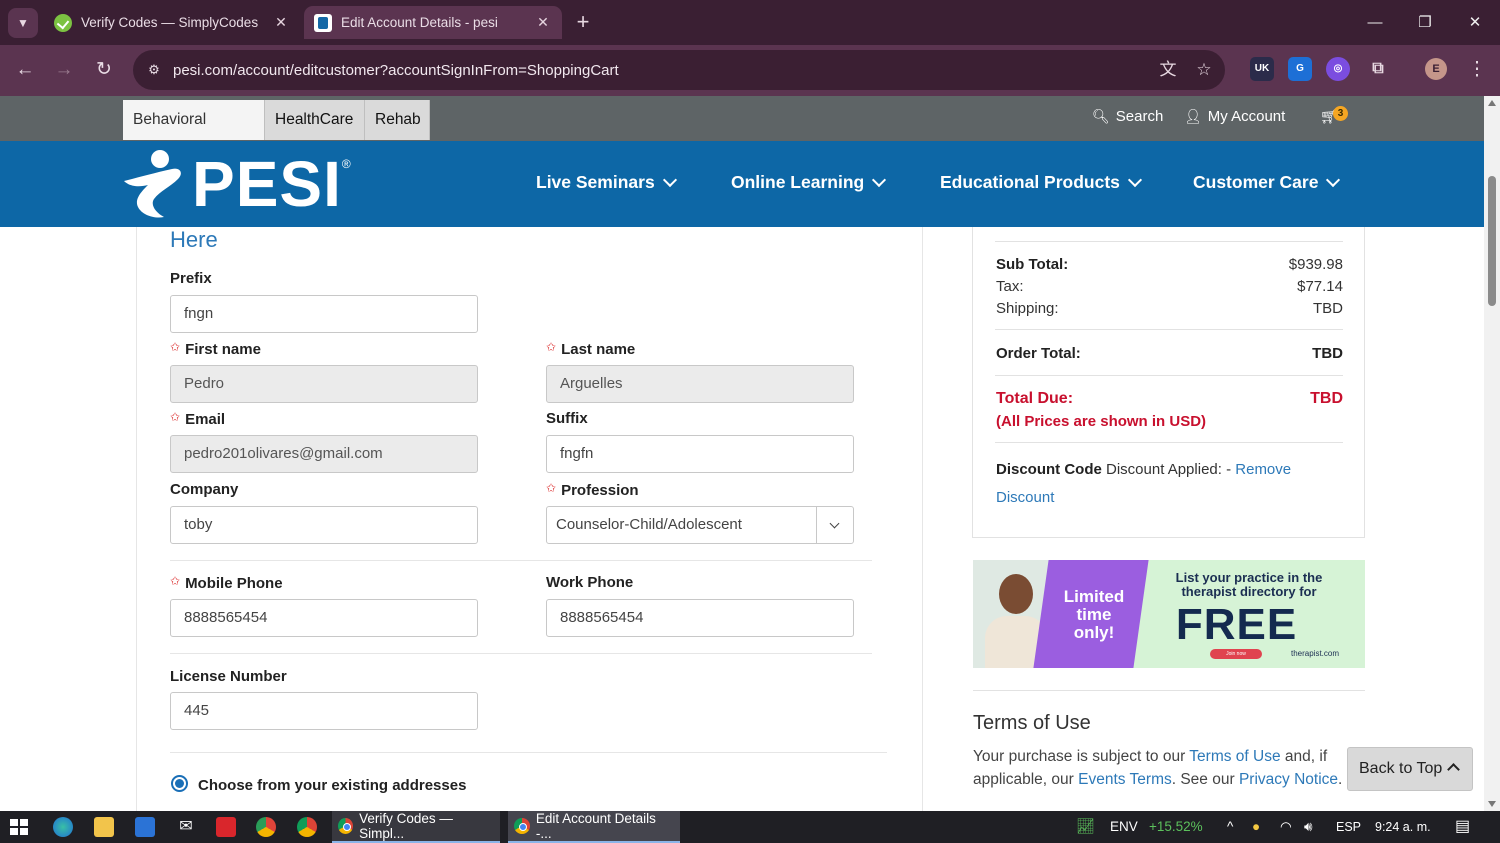 The width and height of the screenshot is (1500, 843). I want to click on restore-window-button: ❐, so click(1425, 23).